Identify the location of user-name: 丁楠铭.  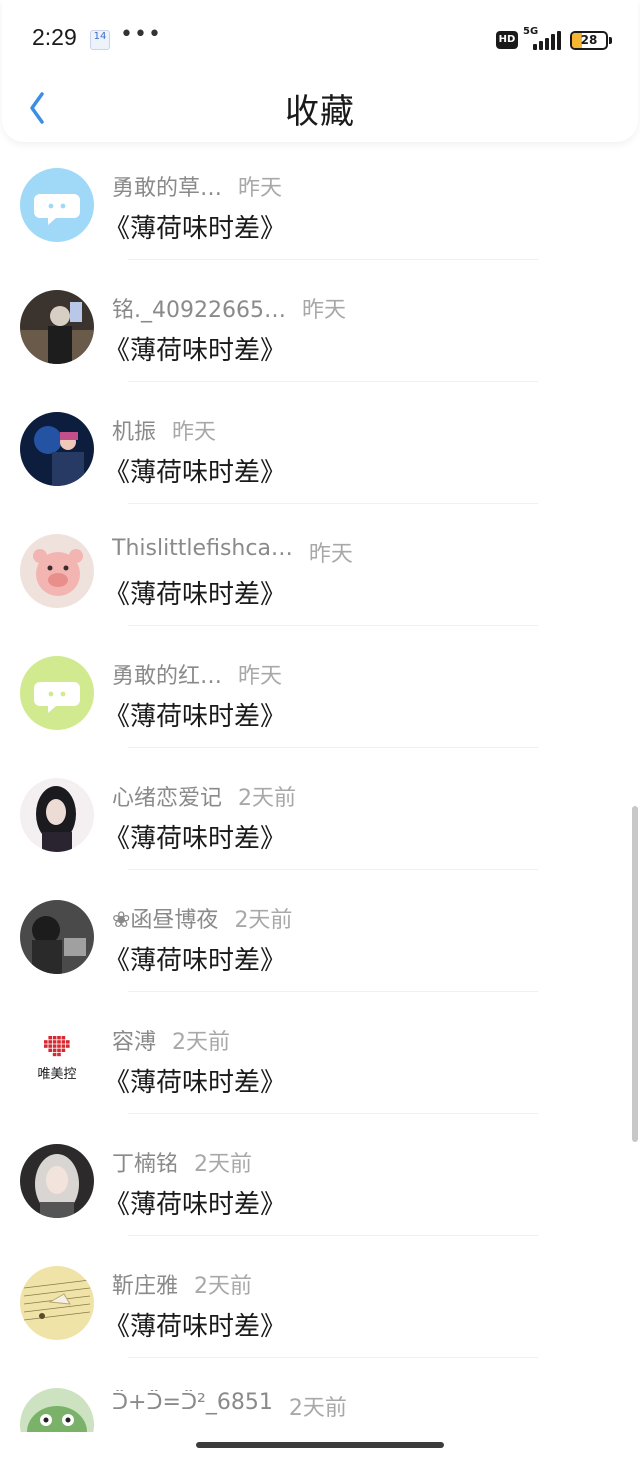
(145, 1162).